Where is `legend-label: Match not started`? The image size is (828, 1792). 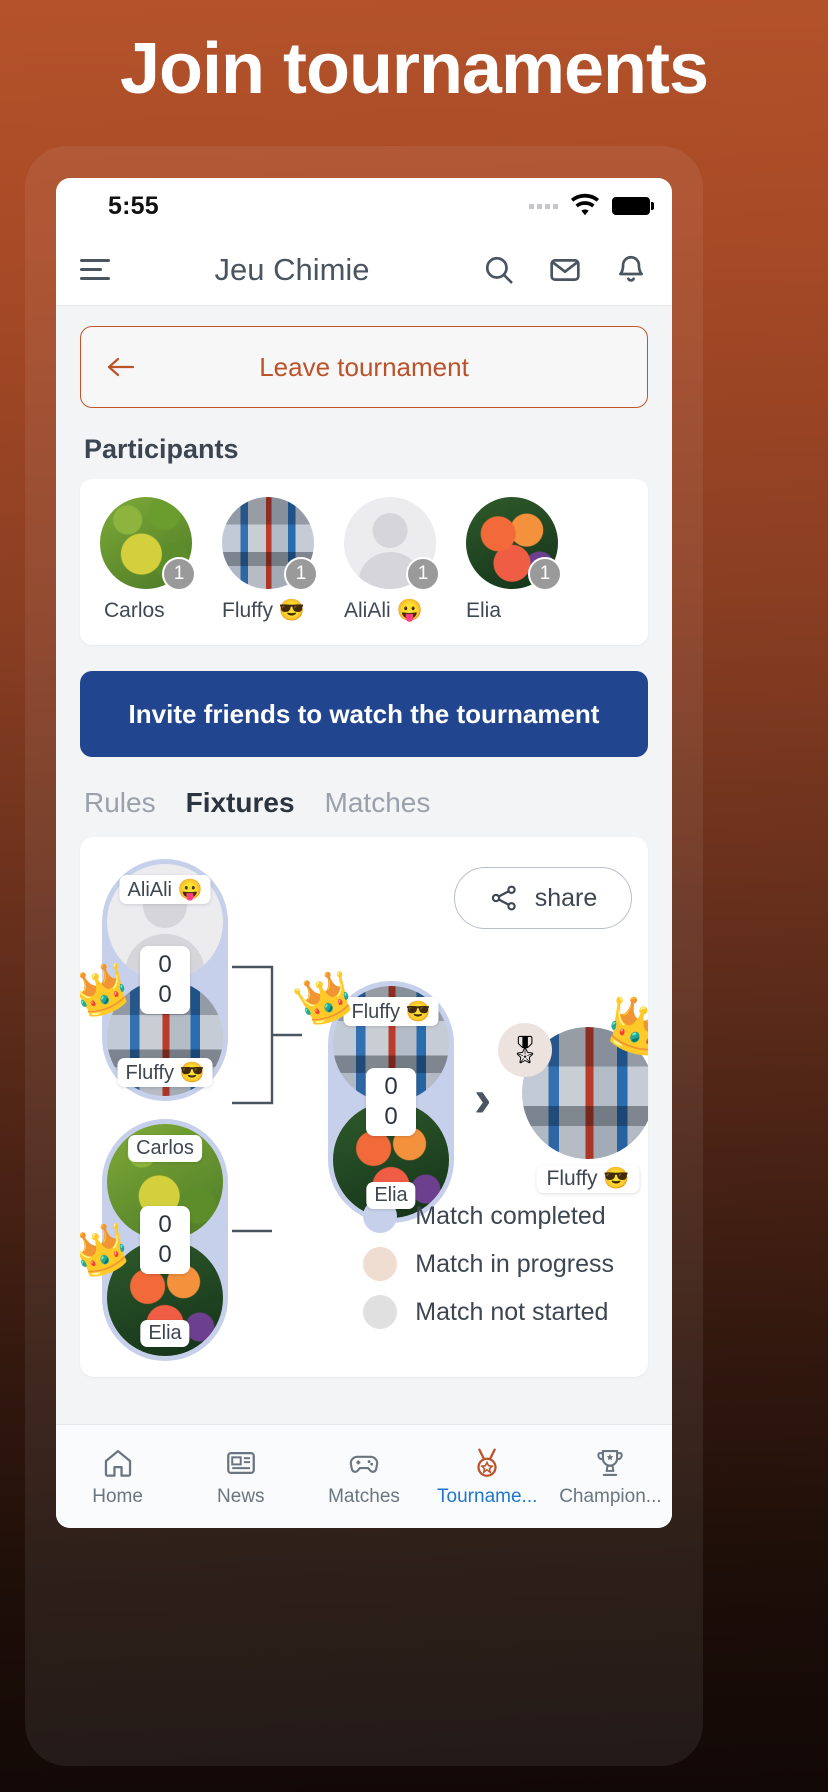
legend-label: Match not started is located at coordinates (512, 1311).